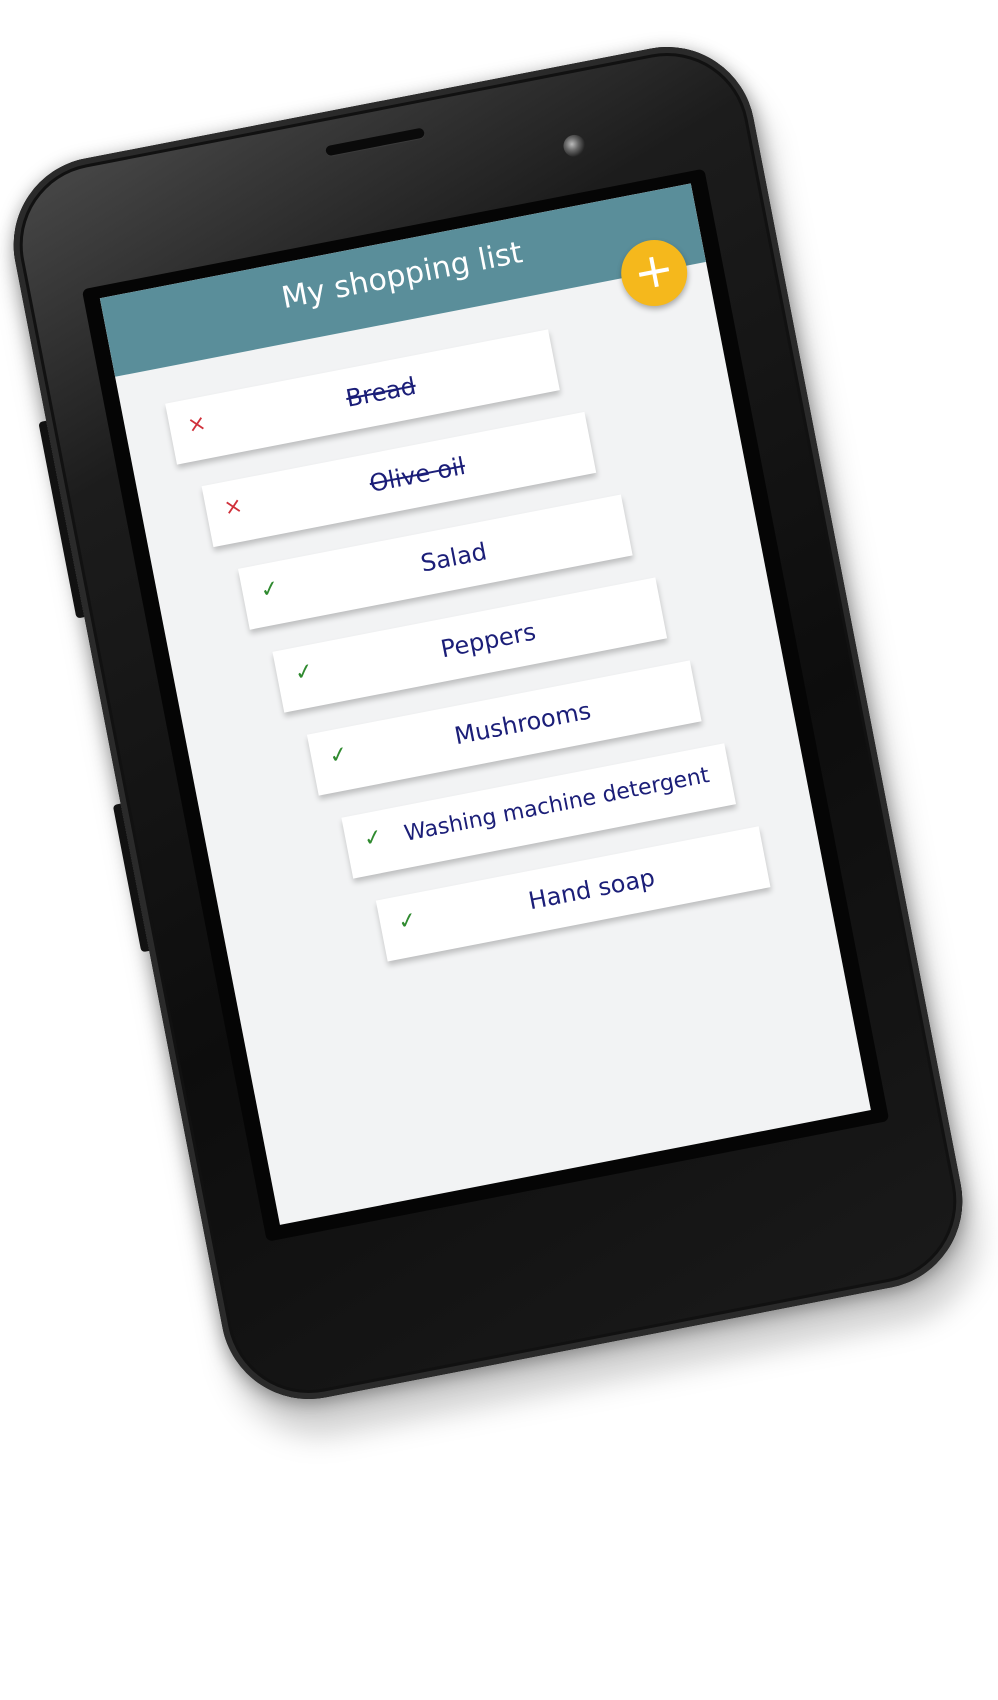  Describe the element at coordinates (557, 804) in the screenshot. I see `item-label: Washing machine detergent` at that location.